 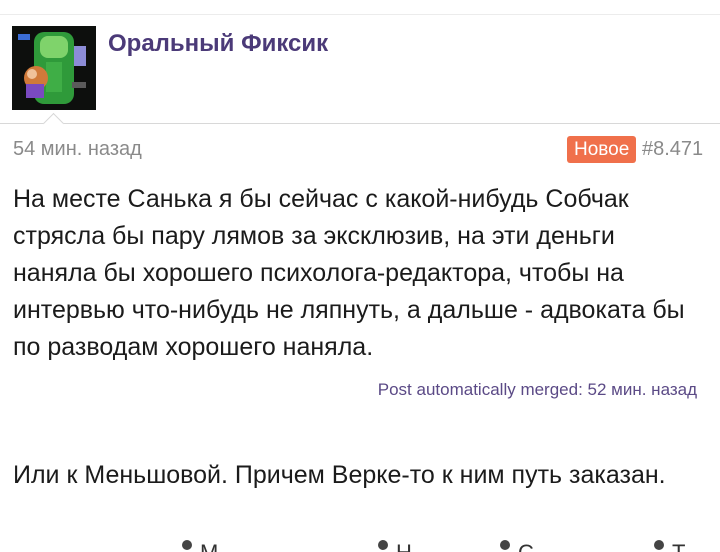 I want to click on post-number-link: #8.471, so click(x=672, y=149).